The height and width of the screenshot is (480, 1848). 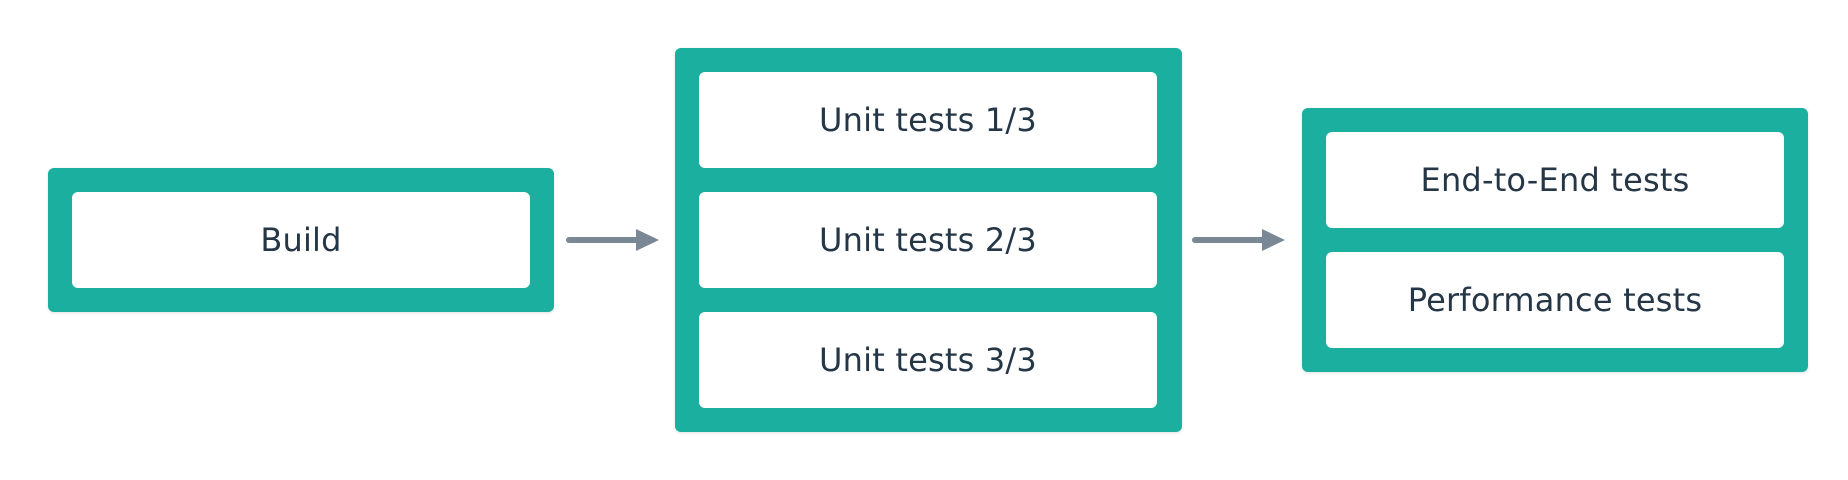 What do you see at coordinates (928, 120) in the screenshot?
I see `job-unit-tests-1: Unit tests 1/3` at bounding box center [928, 120].